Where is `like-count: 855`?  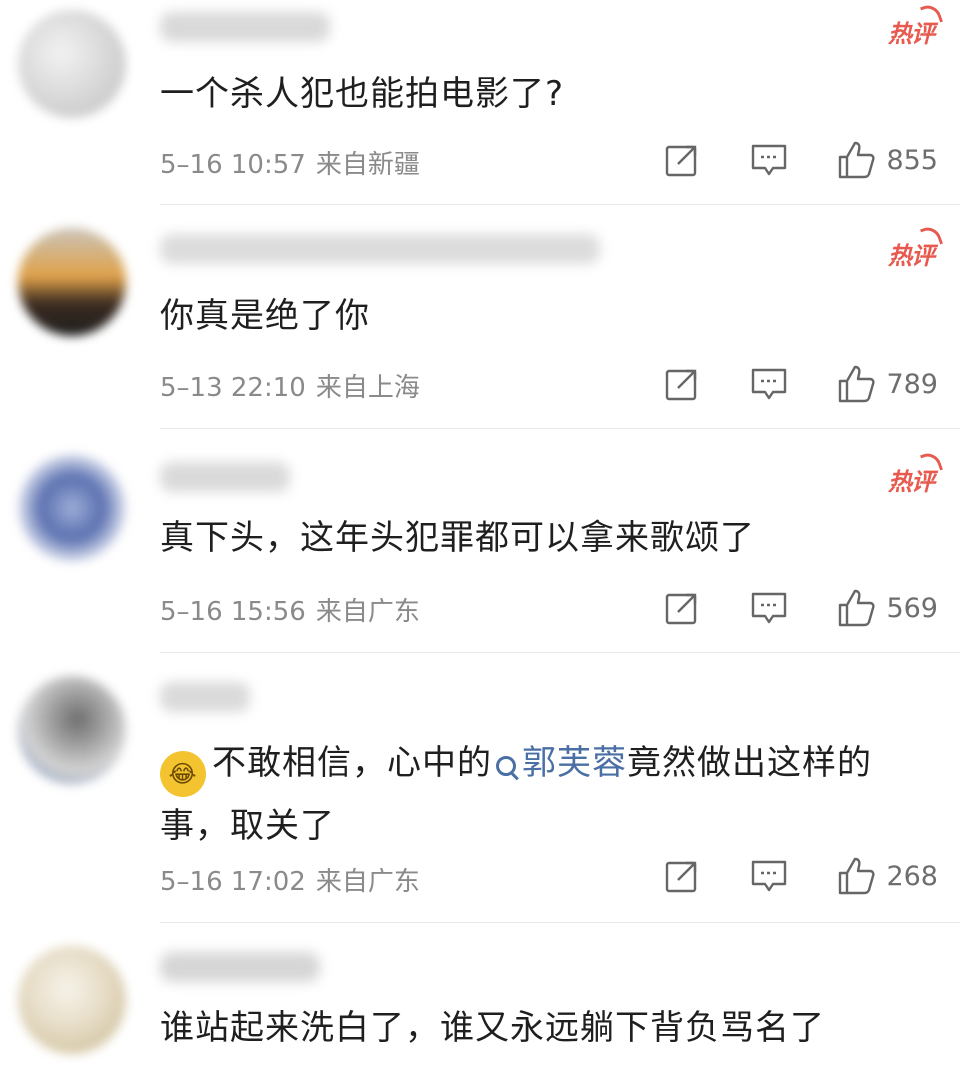
like-count: 855 is located at coordinates (912, 160).